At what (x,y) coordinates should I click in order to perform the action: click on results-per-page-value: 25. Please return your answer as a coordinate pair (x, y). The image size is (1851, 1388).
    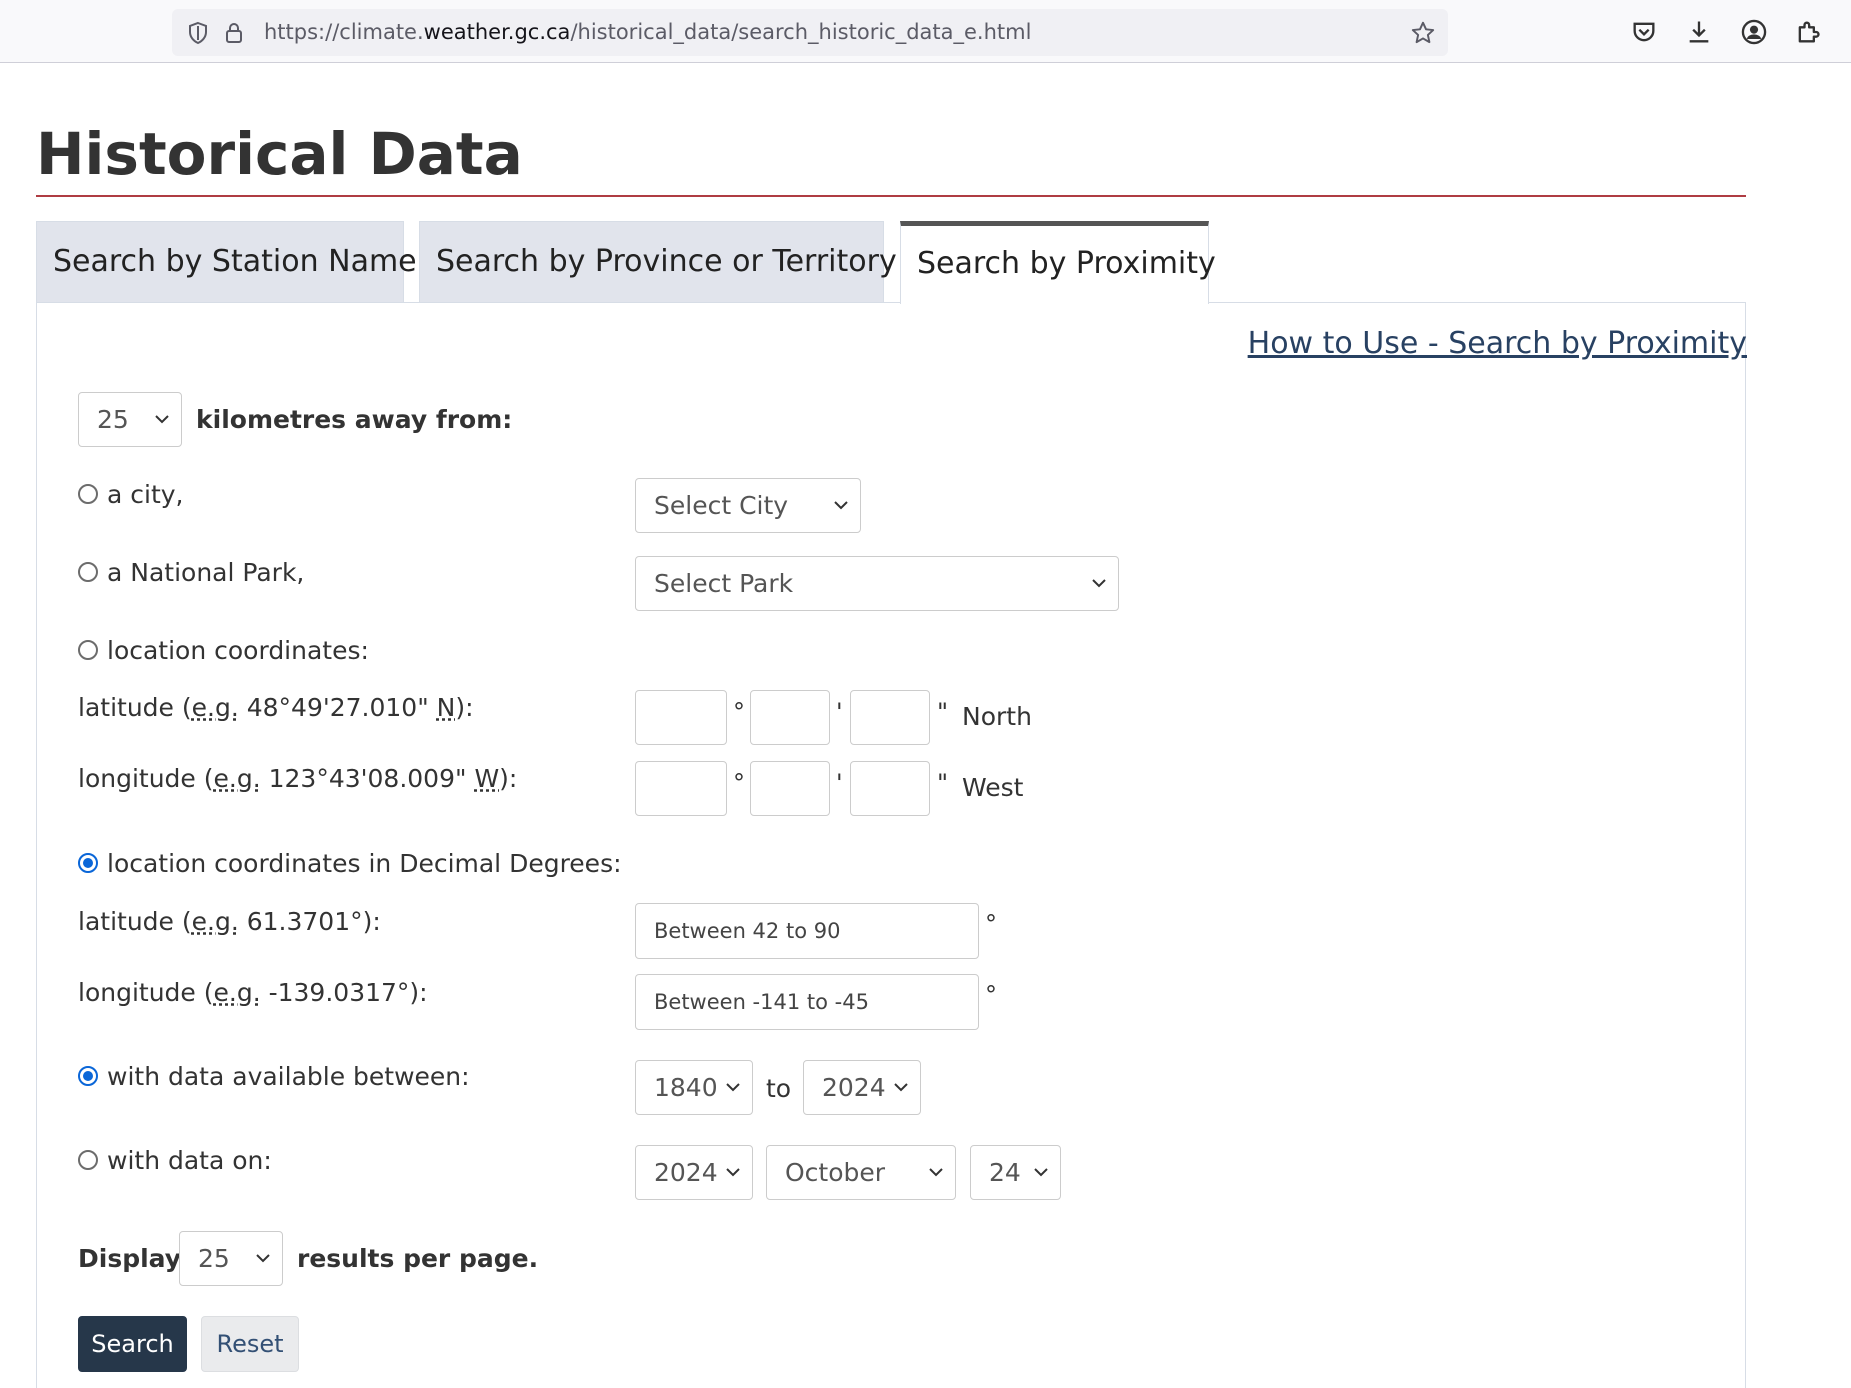
    Looking at the image, I should click on (214, 1258).